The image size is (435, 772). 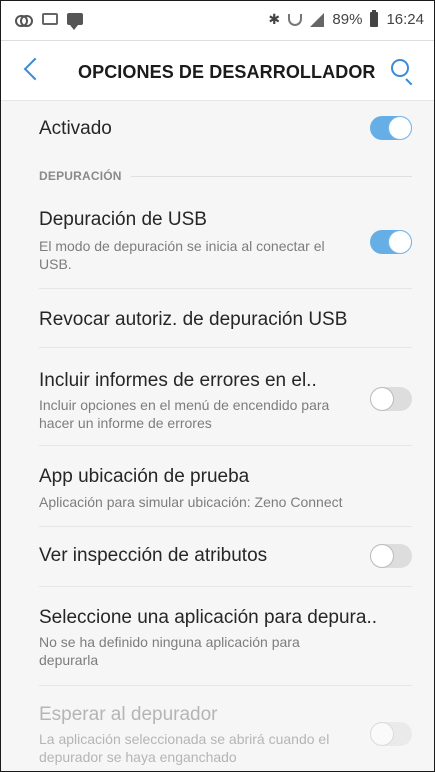 I want to click on bluetooth-icon, so click(x=274, y=19).